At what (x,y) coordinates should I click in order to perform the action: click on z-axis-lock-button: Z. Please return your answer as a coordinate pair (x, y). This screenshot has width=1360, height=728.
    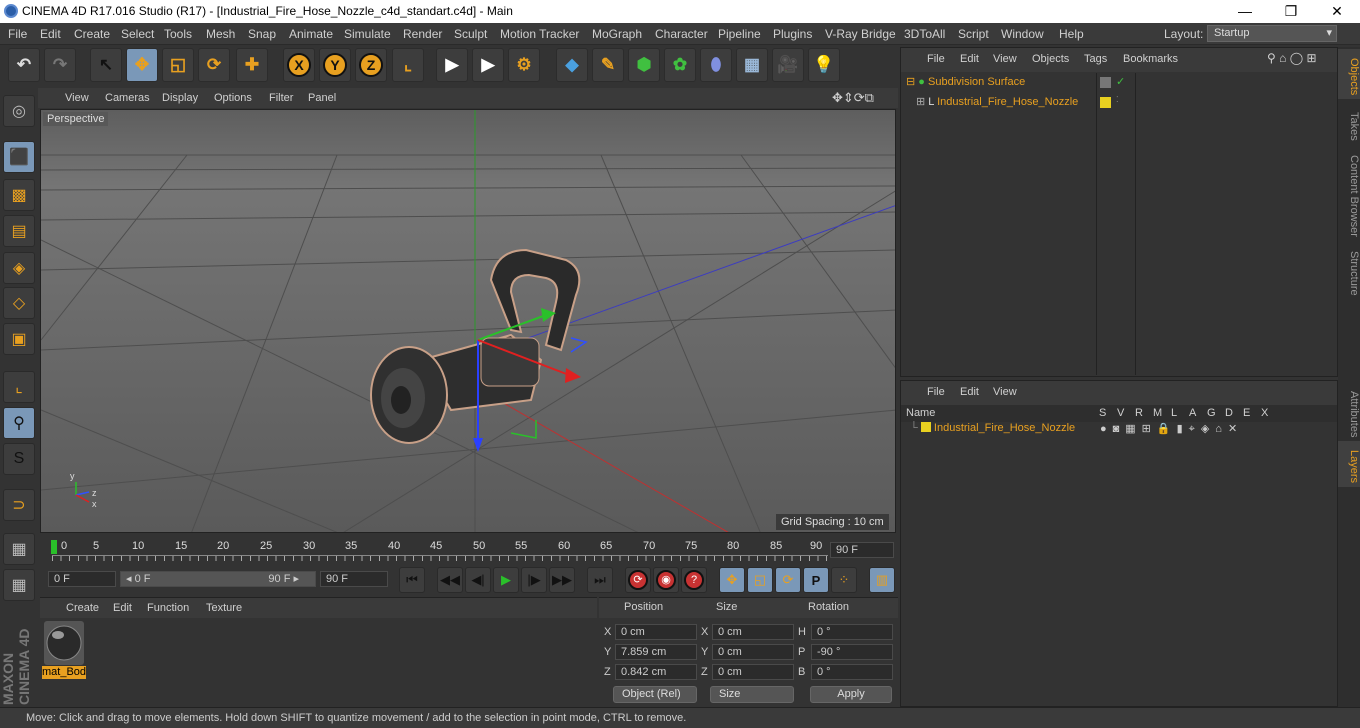
    Looking at the image, I should click on (371, 65).